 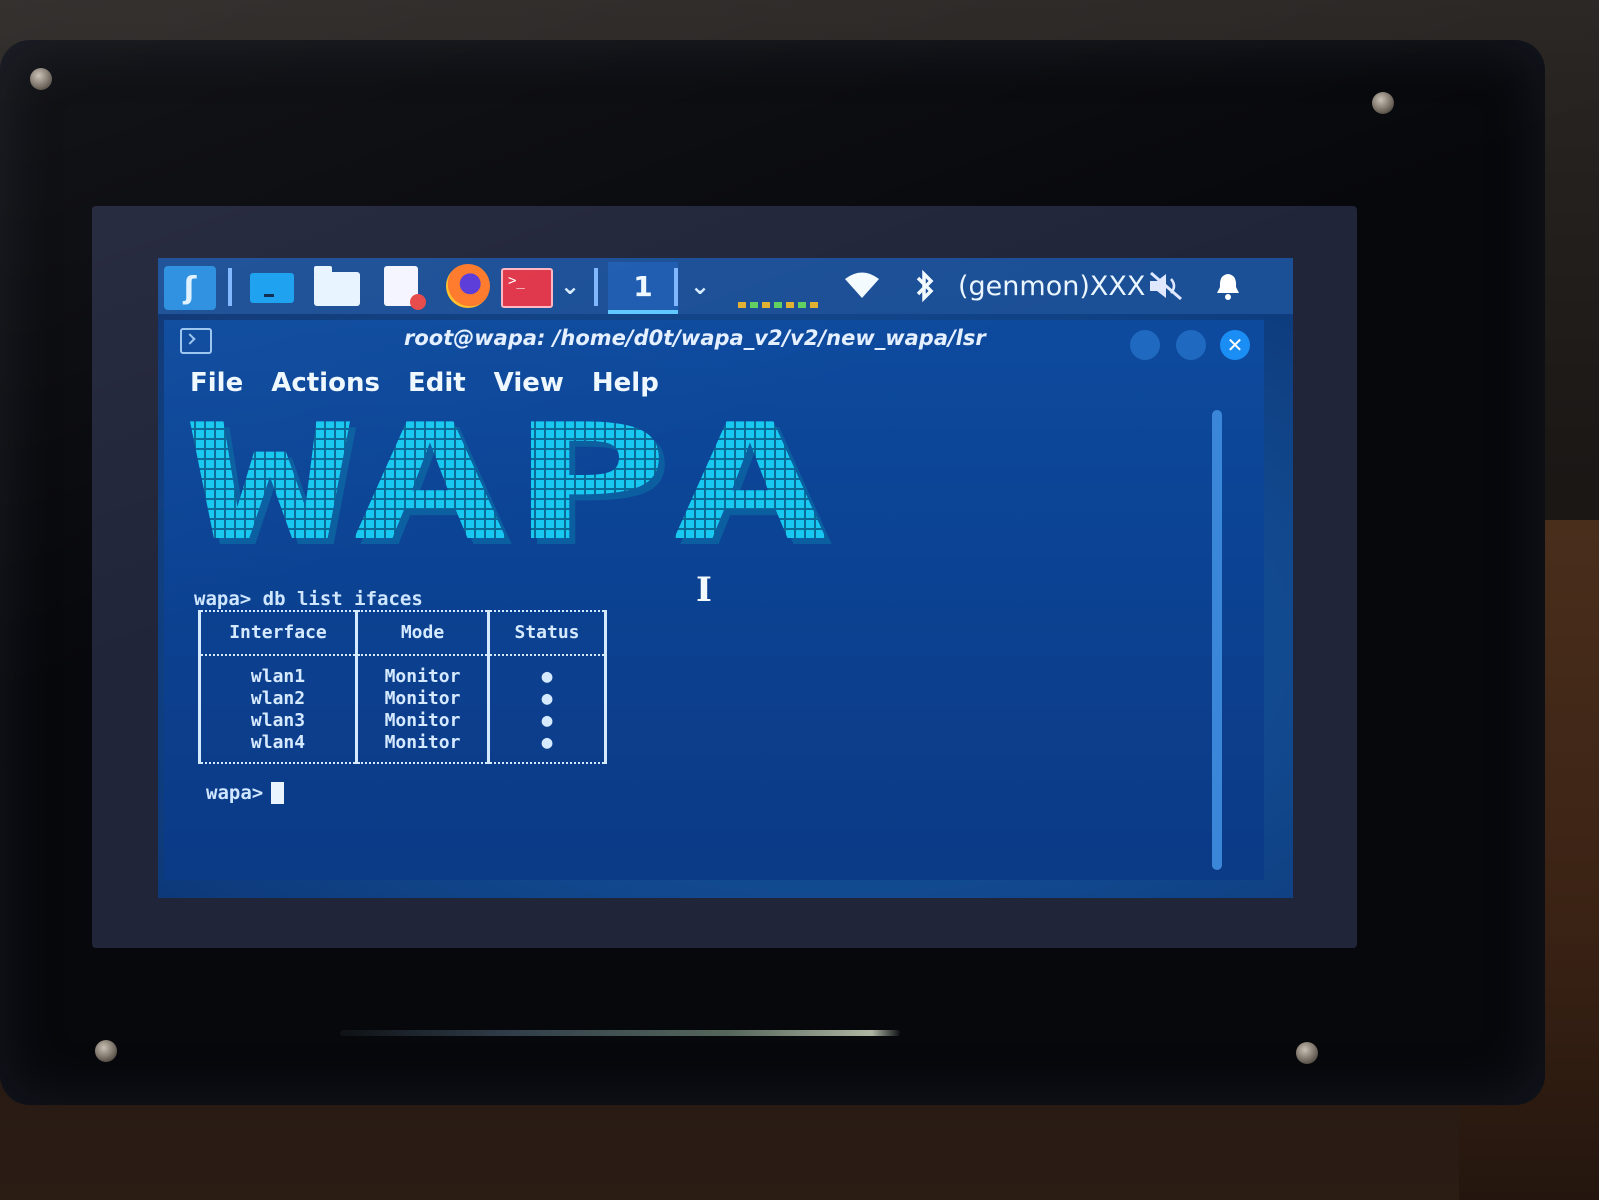 I want to click on text-editor-icon, so click(x=405, y=288).